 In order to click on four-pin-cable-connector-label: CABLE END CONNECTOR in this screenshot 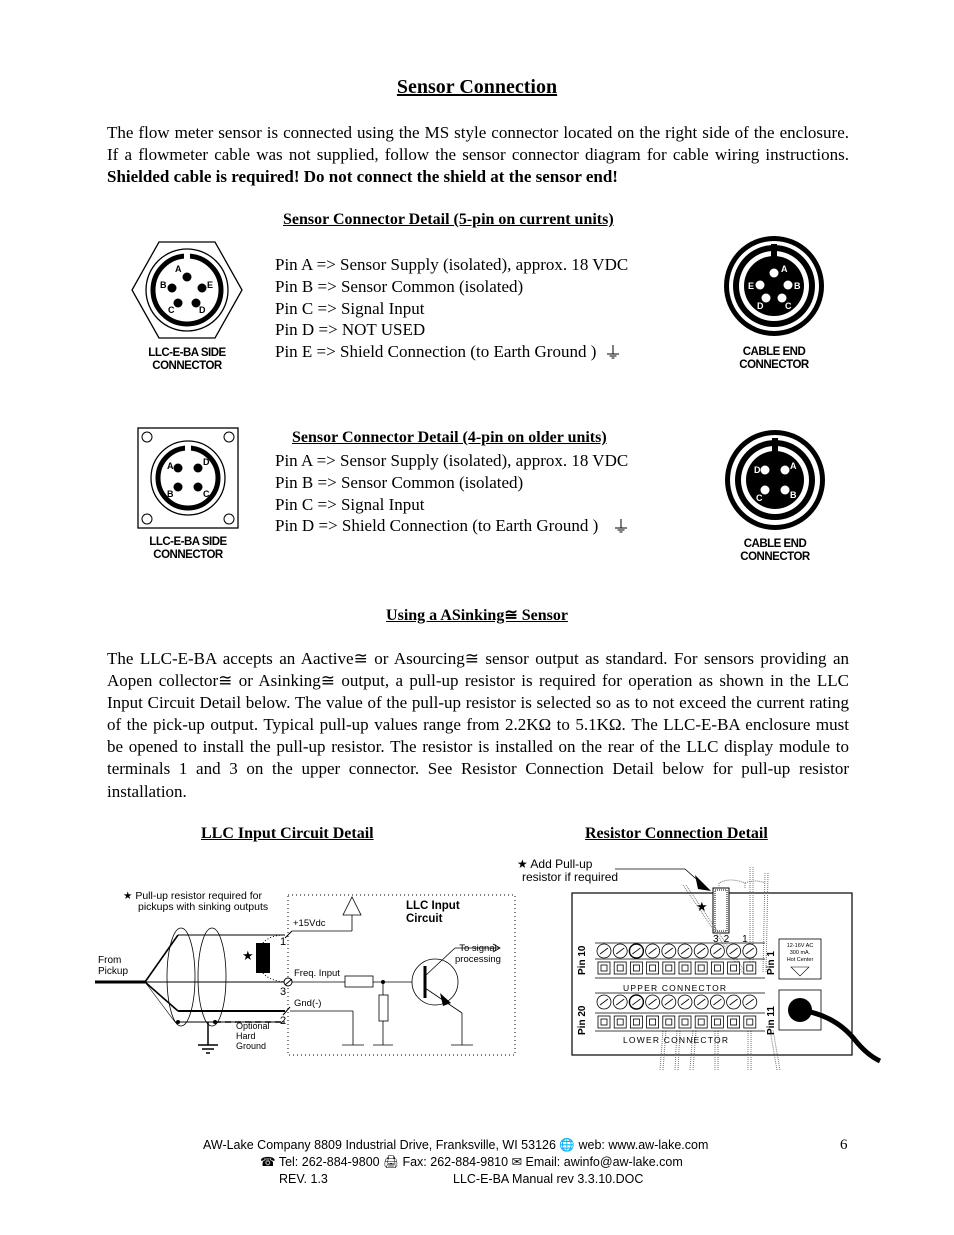, I will do `click(775, 550)`.